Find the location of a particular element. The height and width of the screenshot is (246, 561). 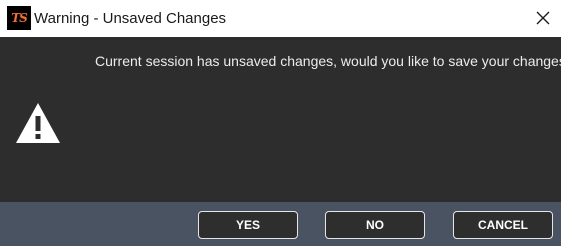

window-title: Warning - Unsaved Changes is located at coordinates (130, 18).